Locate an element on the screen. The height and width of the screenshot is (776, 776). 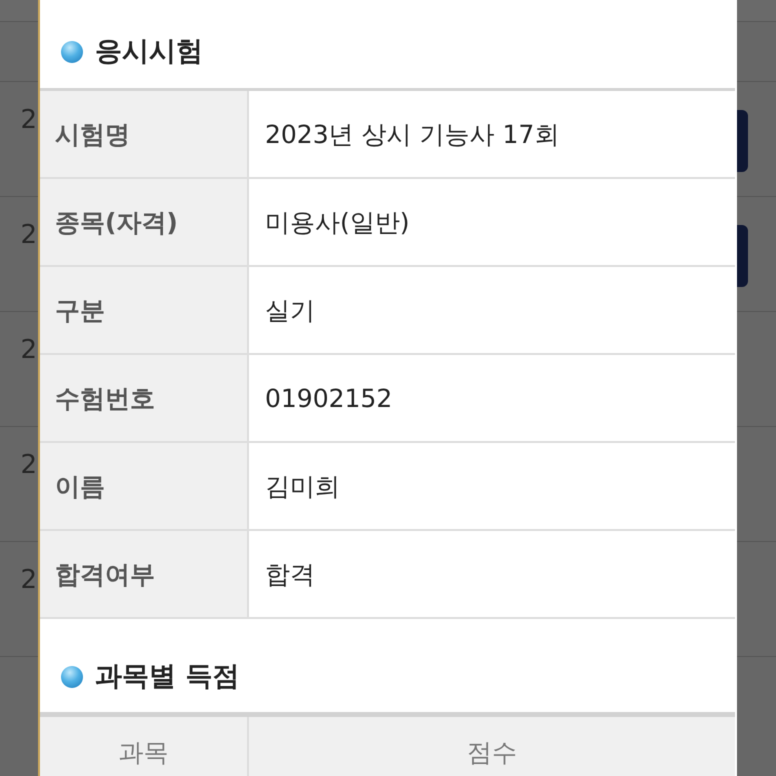
value-cell-text: 합격 is located at coordinates (290, 574).